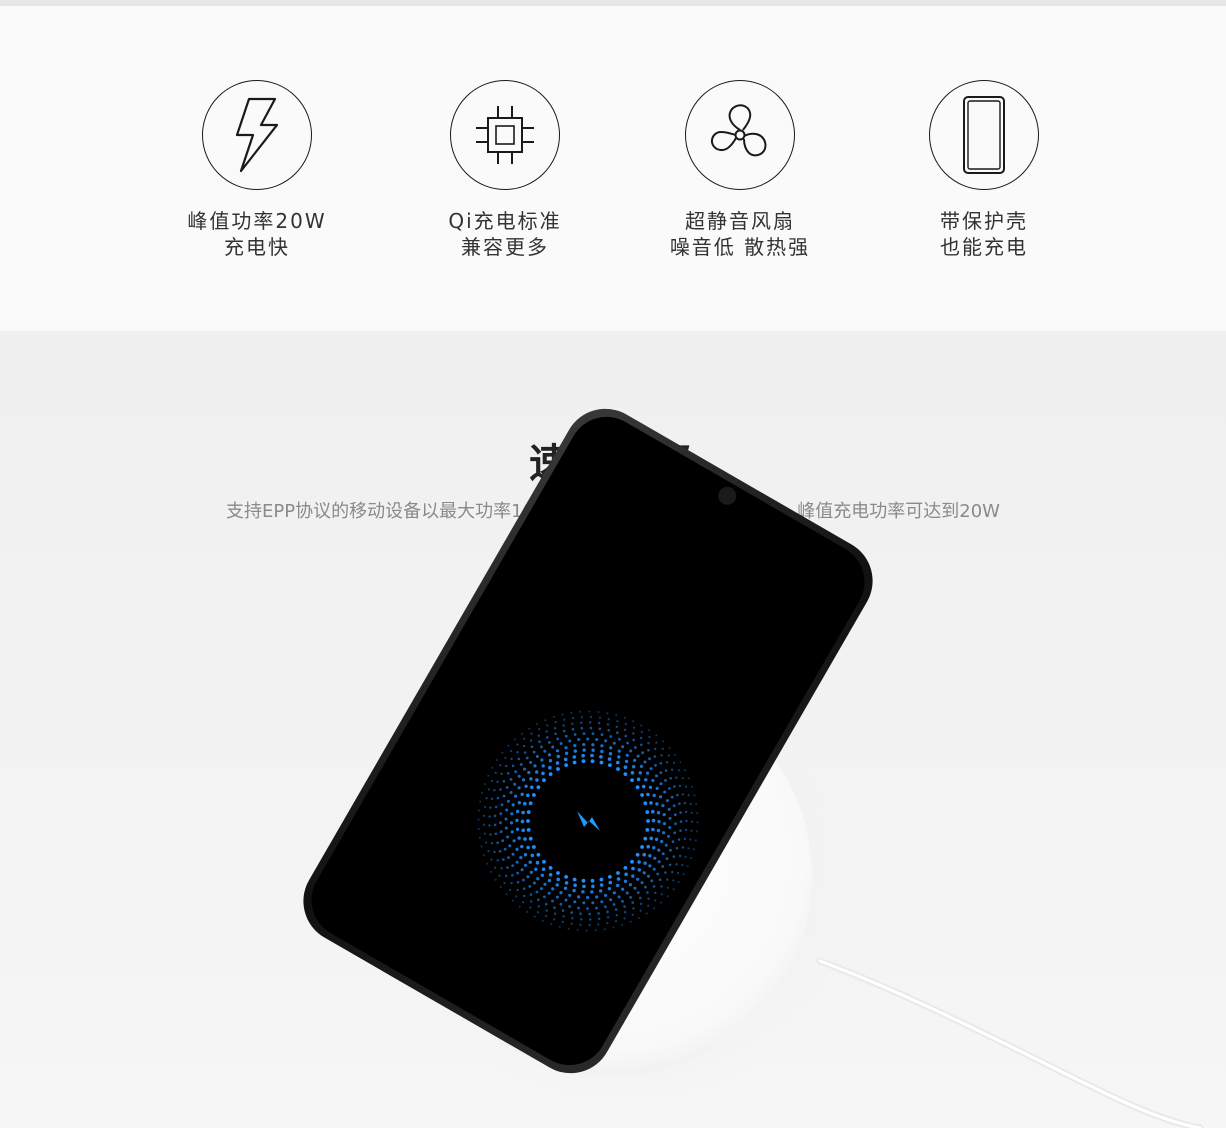  Describe the element at coordinates (740, 234) in the screenshot. I see `feature-label: 超静音风扇 噪音低 散热强` at that location.